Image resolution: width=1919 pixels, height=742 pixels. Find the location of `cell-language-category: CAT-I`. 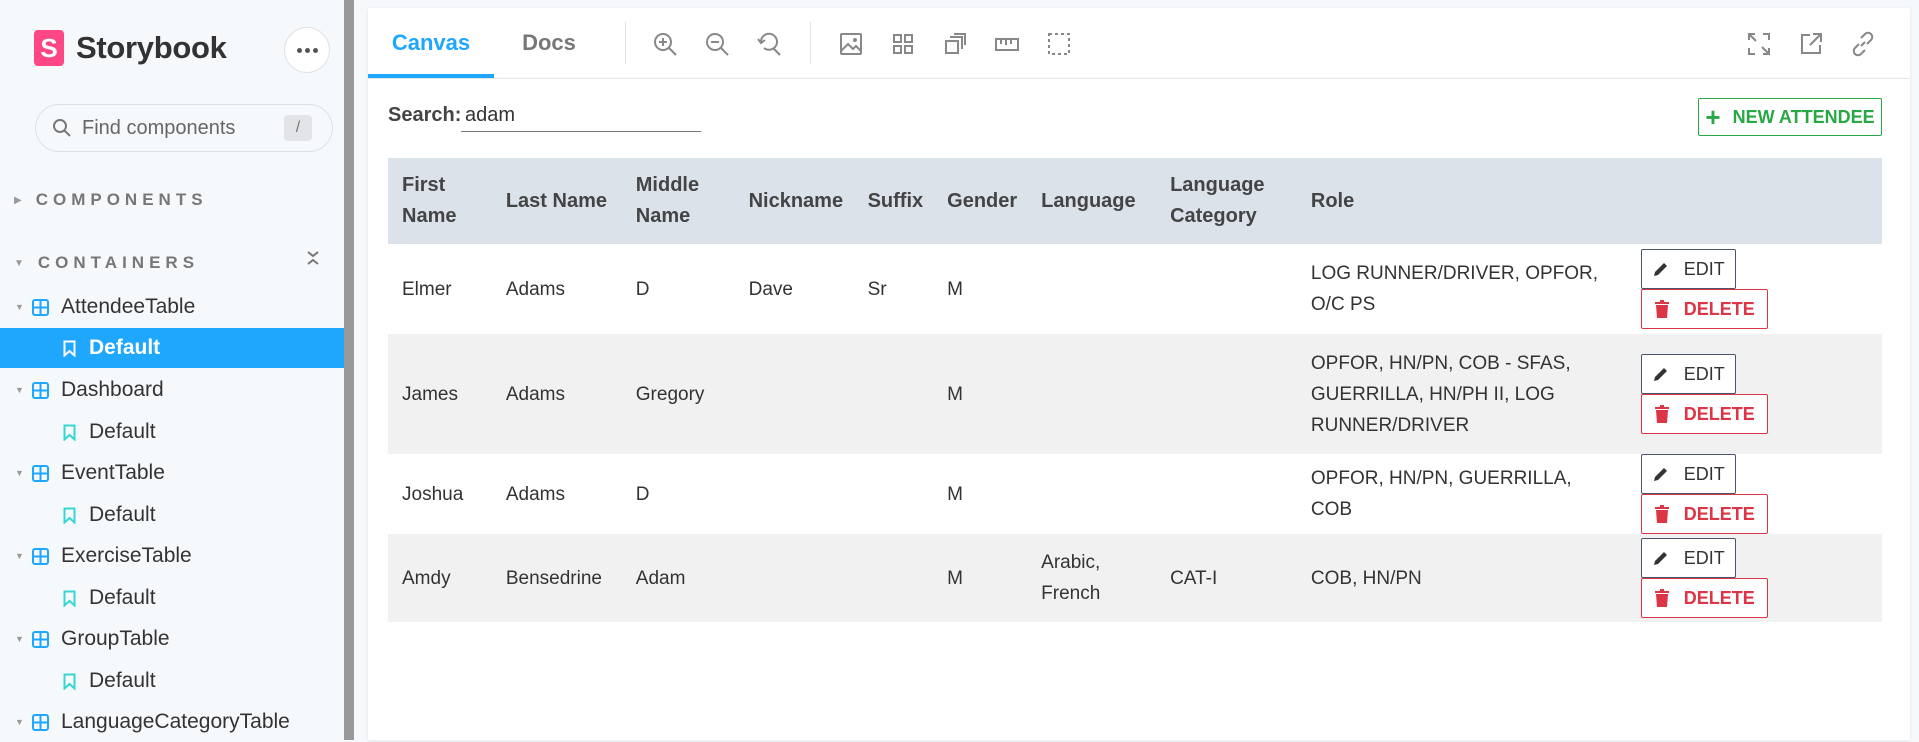

cell-language-category: CAT-I is located at coordinates (1194, 578).